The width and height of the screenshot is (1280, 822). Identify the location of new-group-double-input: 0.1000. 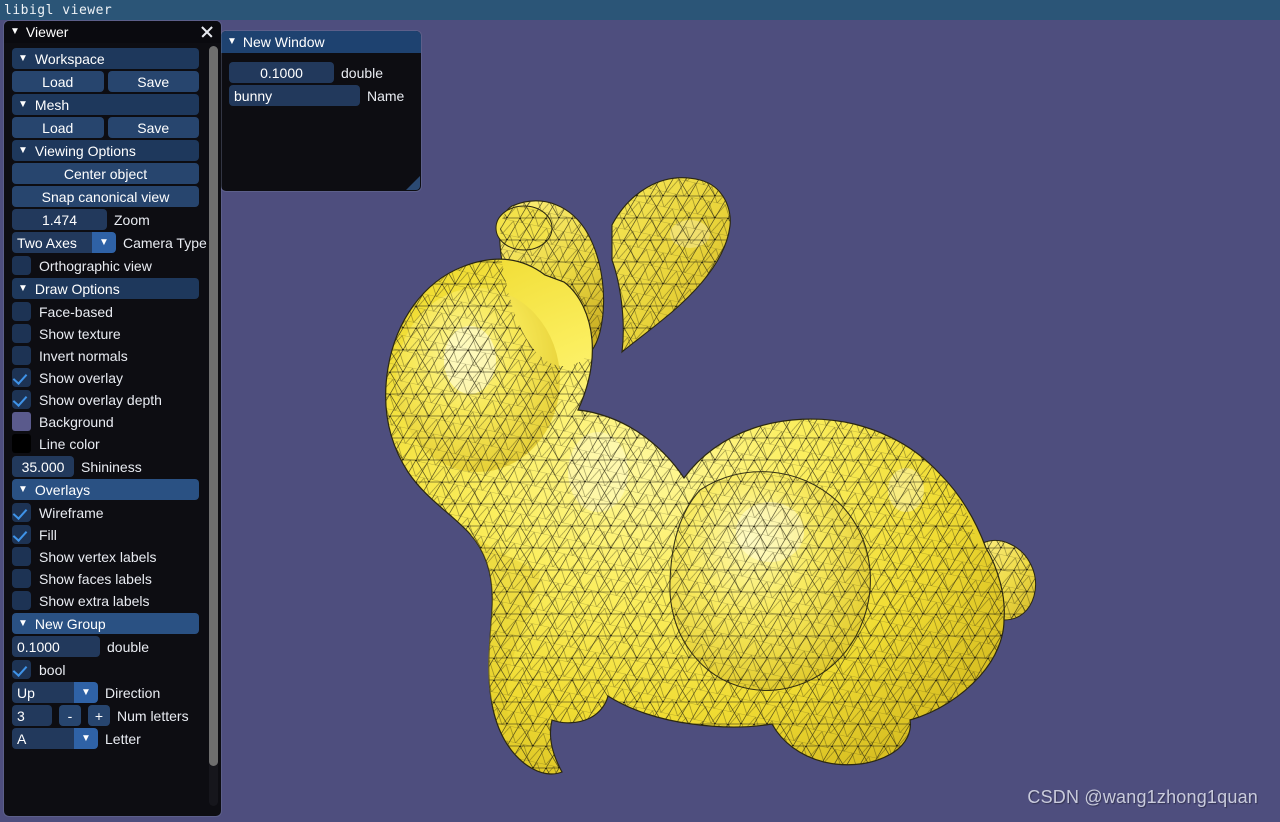
(56, 646).